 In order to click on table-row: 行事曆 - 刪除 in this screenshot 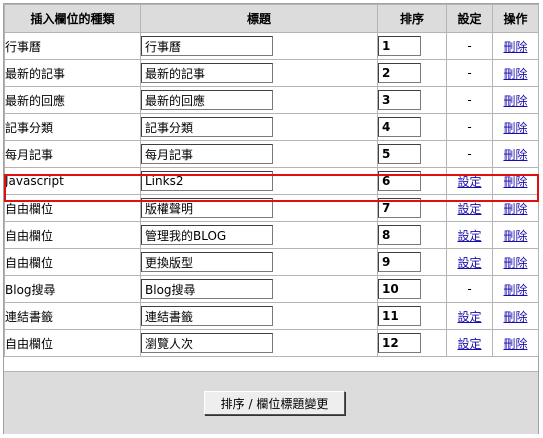, I will do `click(271, 46)`.